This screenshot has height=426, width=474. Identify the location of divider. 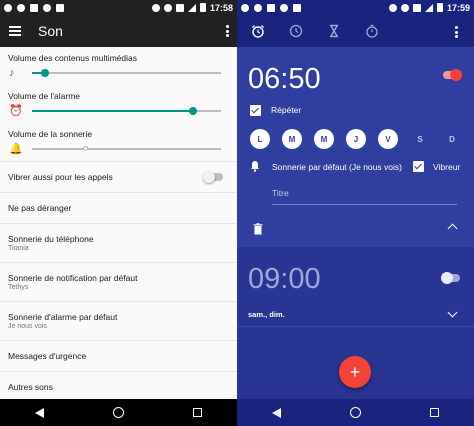
(355, 326).